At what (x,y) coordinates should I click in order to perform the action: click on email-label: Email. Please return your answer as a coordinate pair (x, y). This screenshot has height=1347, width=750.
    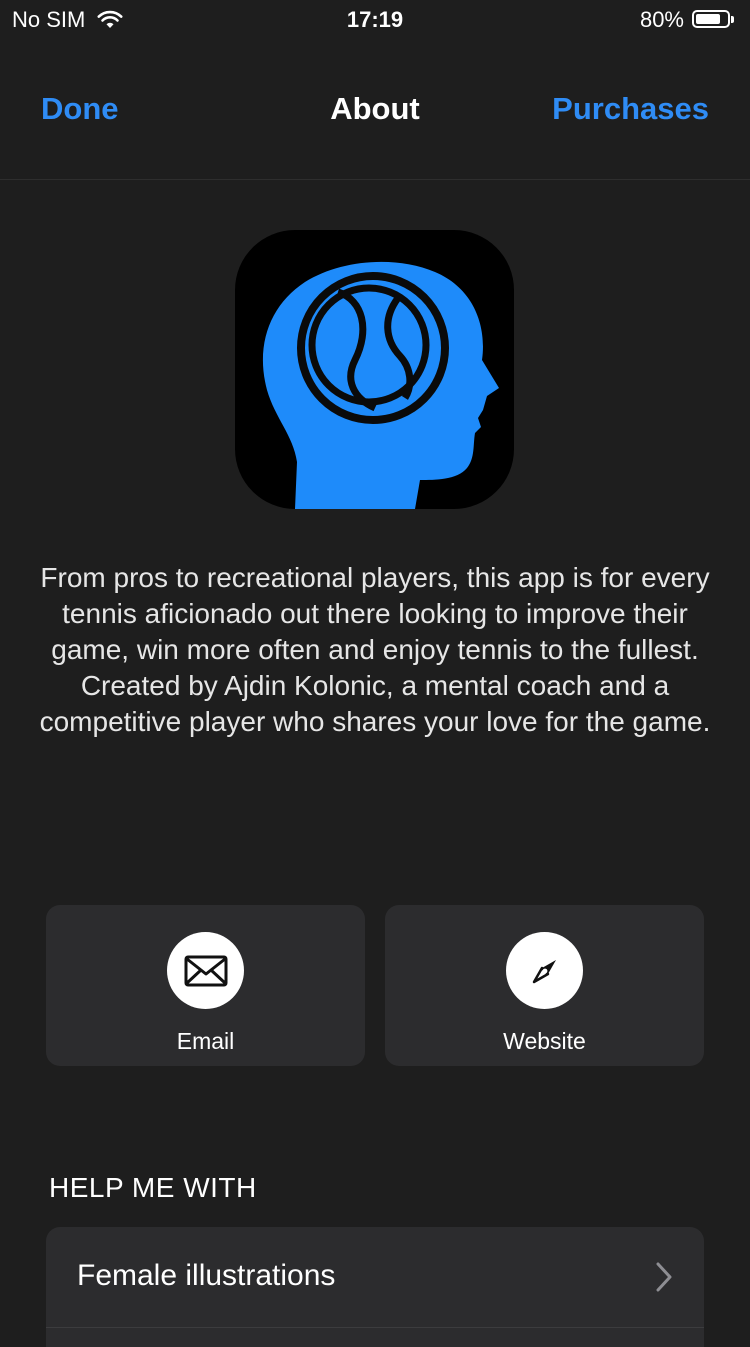
    Looking at the image, I should click on (205, 1041).